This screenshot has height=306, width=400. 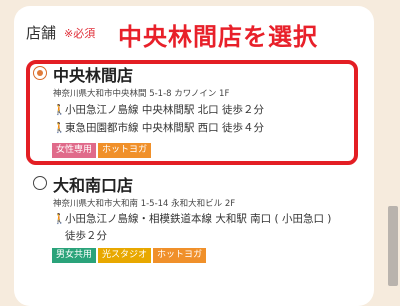 I want to click on scrollbar-thumb, so click(x=393, y=246).